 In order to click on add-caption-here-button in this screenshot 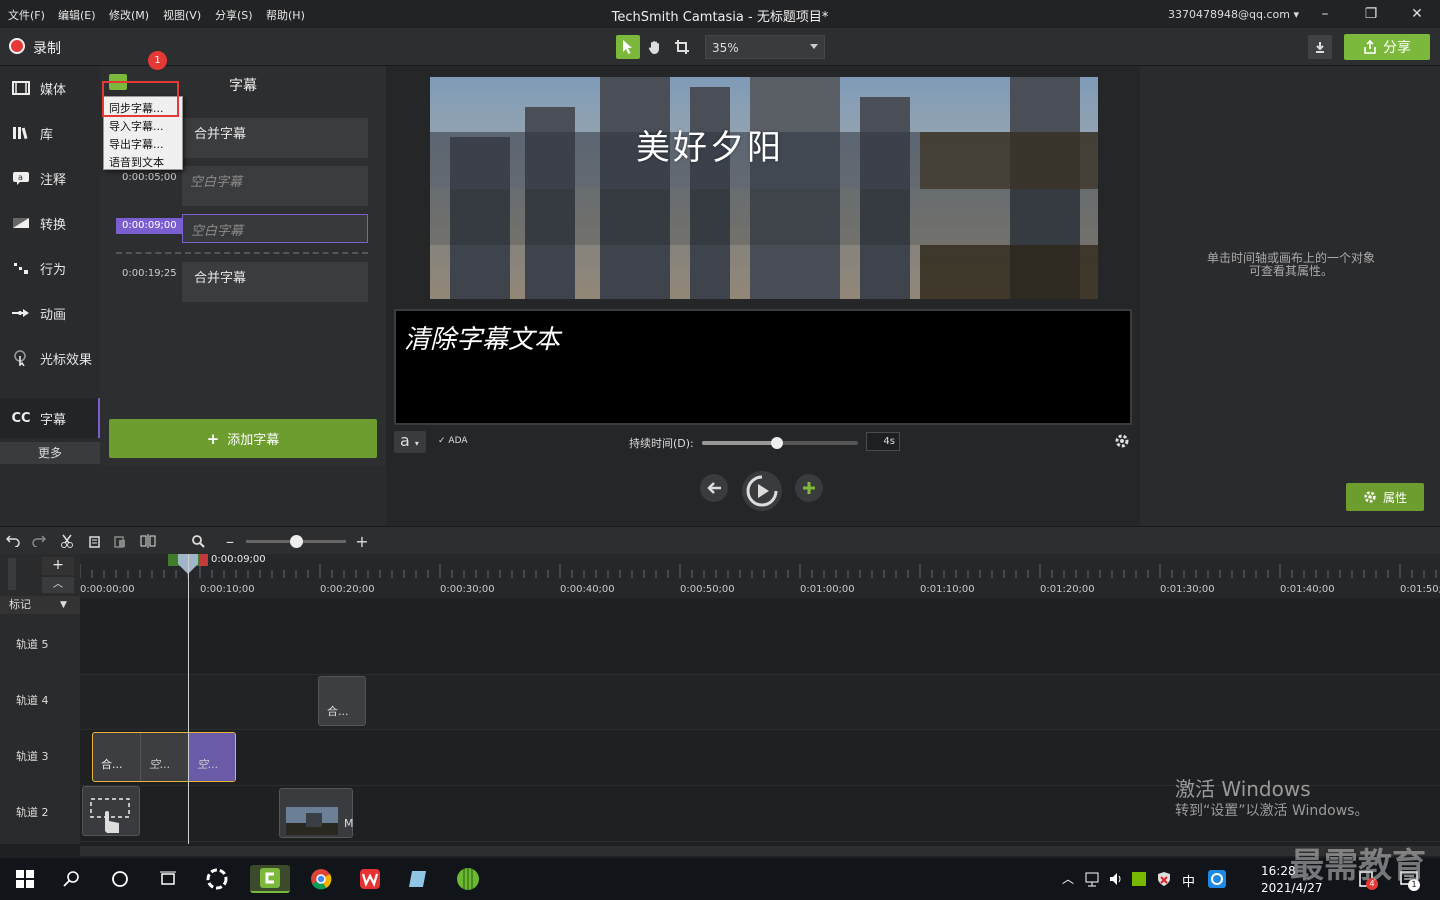, I will do `click(809, 488)`.